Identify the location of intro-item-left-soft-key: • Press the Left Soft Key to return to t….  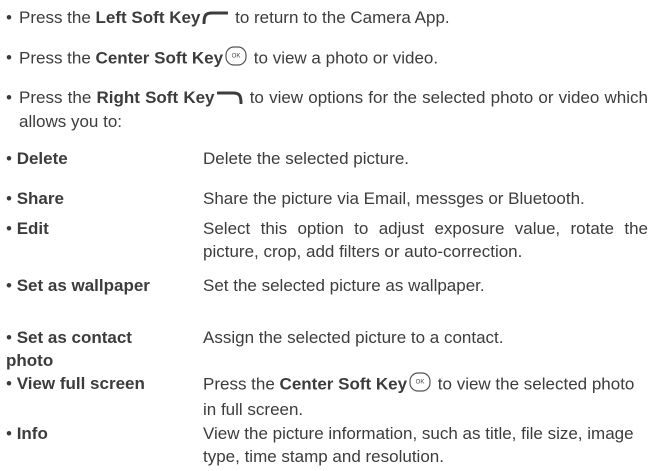
(327, 18).